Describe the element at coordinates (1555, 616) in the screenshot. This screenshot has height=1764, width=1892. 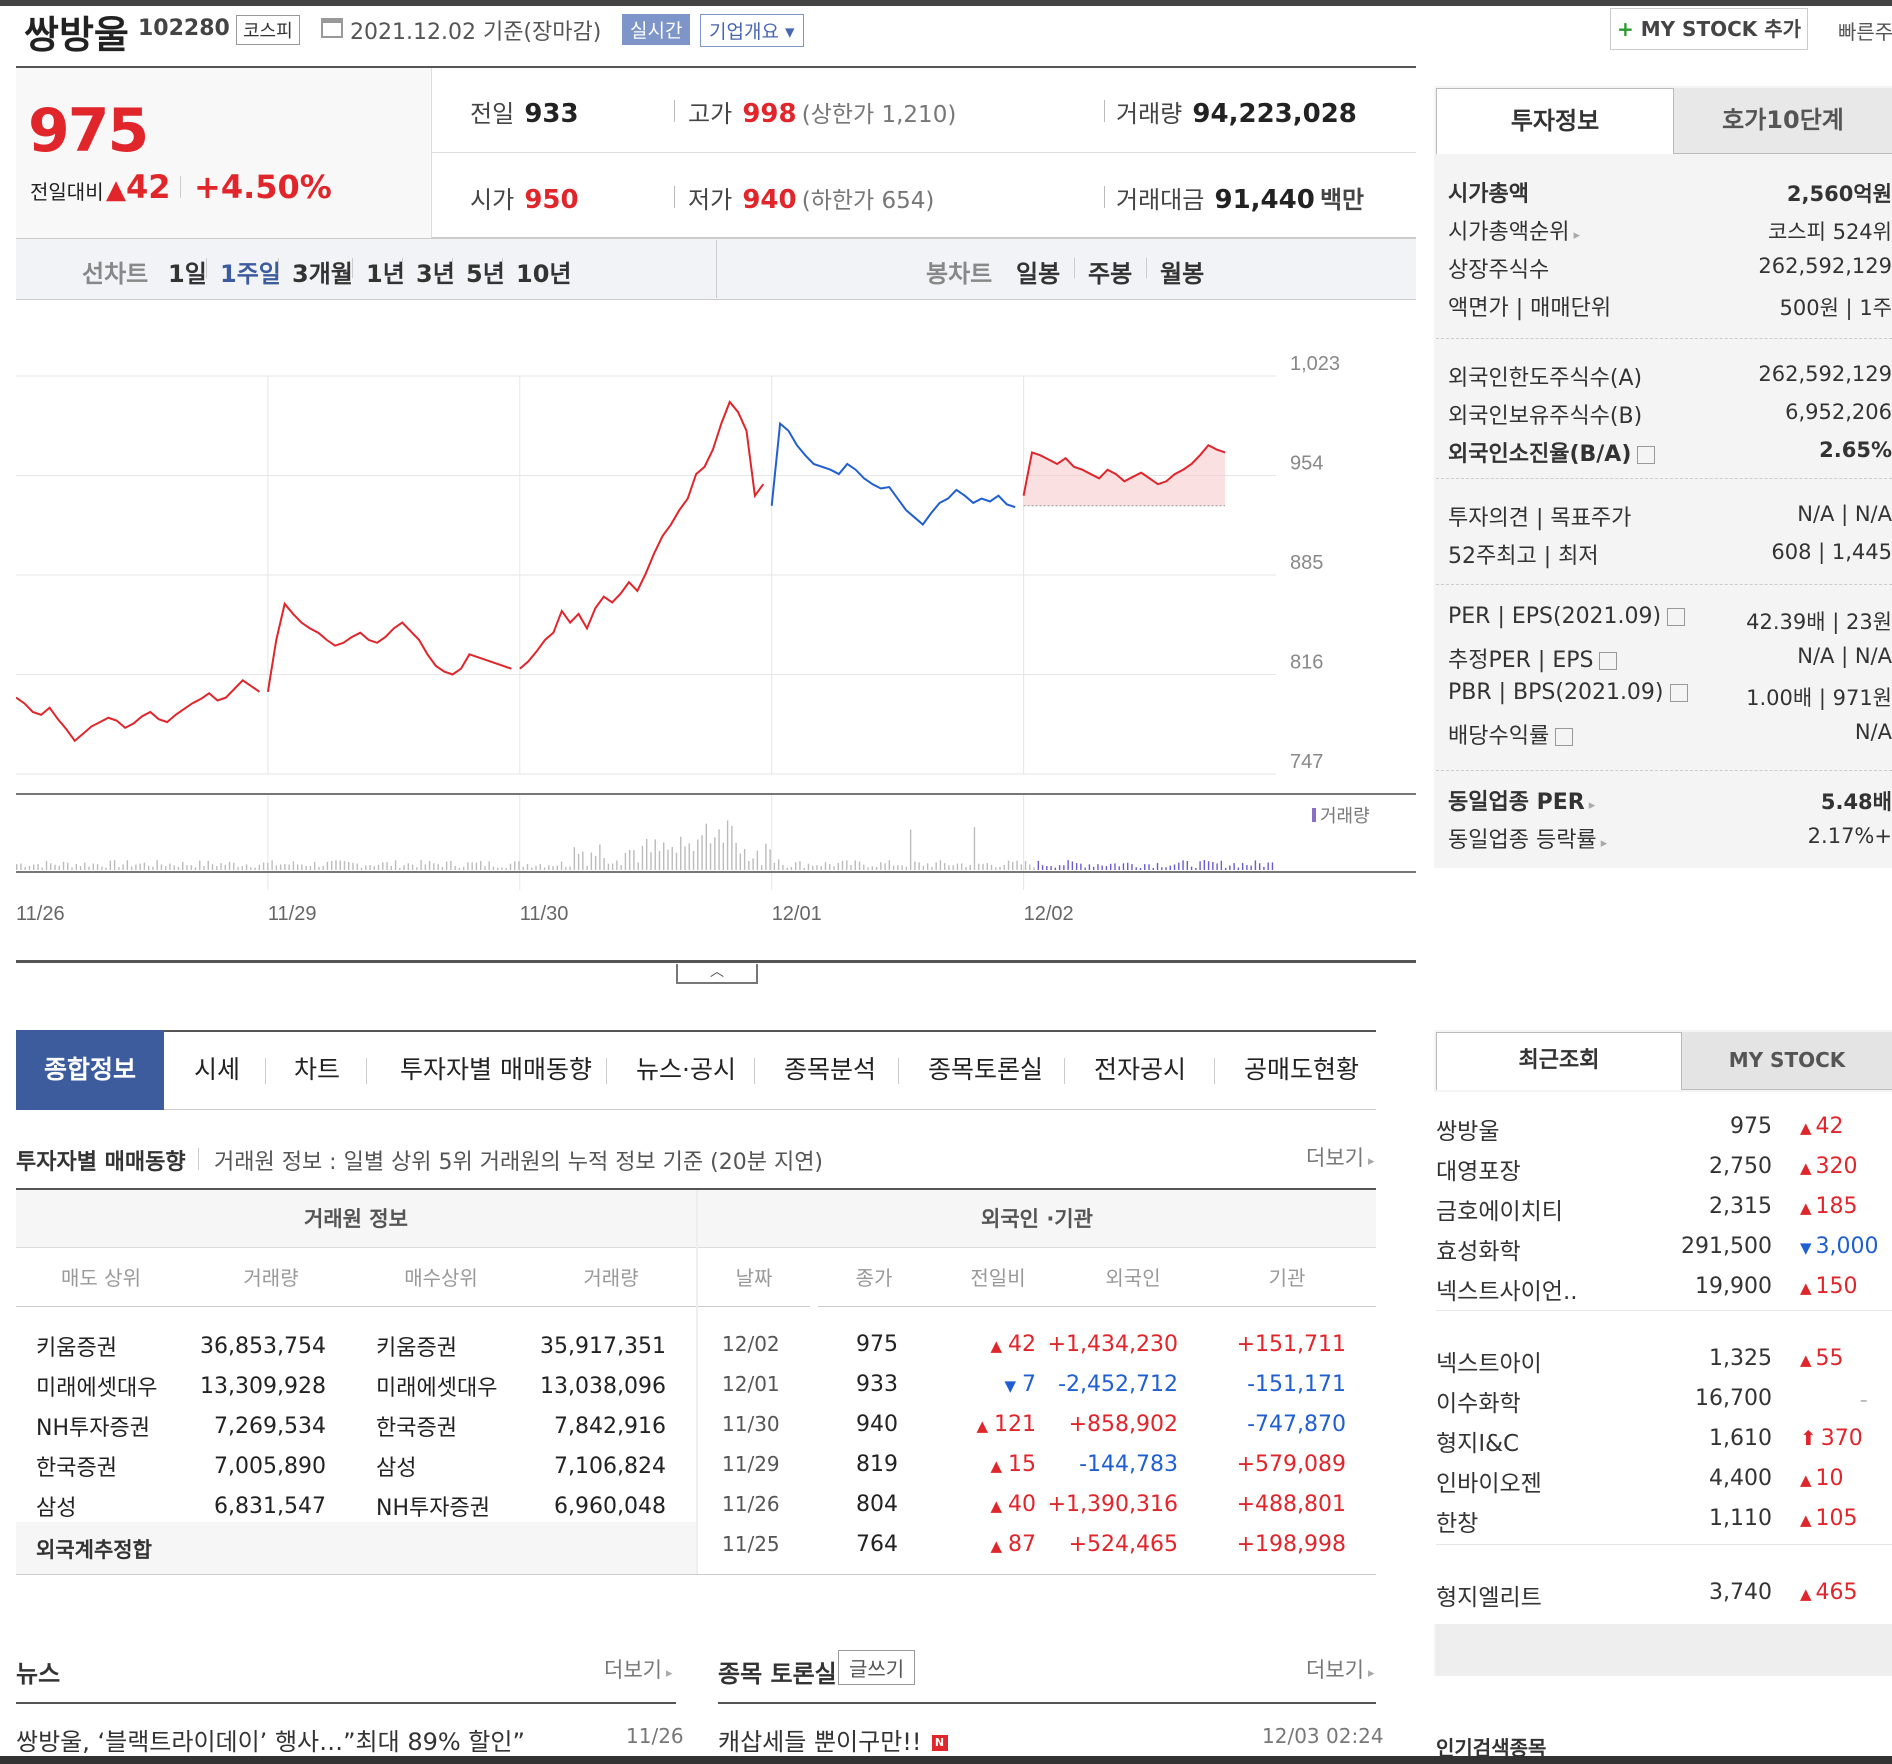
I see `info-label-text: PER | EPS(2021.09)` at that location.